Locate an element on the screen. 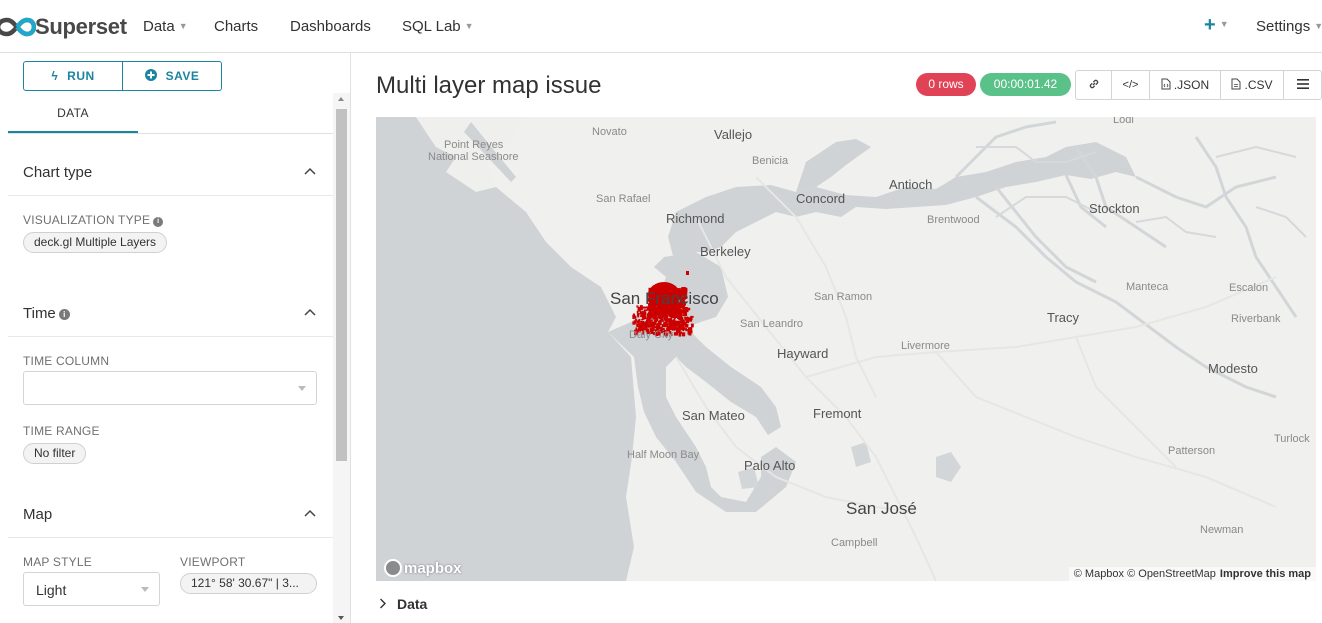  superset-logo: Superset is located at coordinates (63, 27).